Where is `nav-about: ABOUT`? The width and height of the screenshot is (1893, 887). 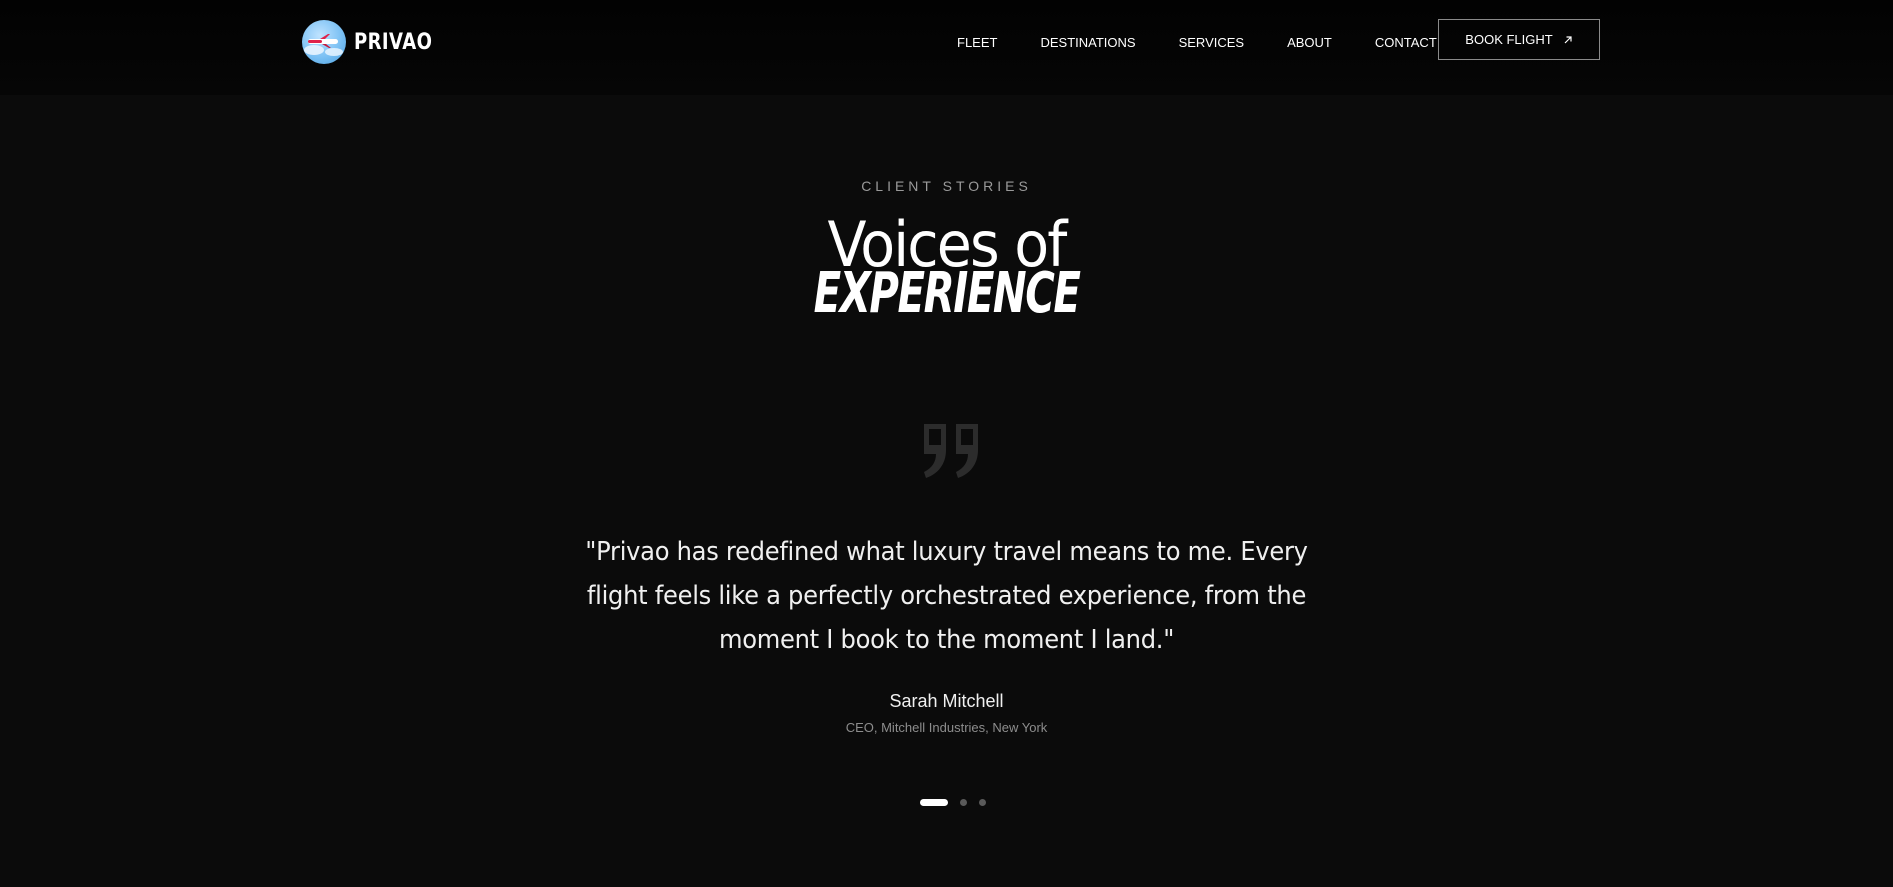 nav-about: ABOUT is located at coordinates (1309, 43).